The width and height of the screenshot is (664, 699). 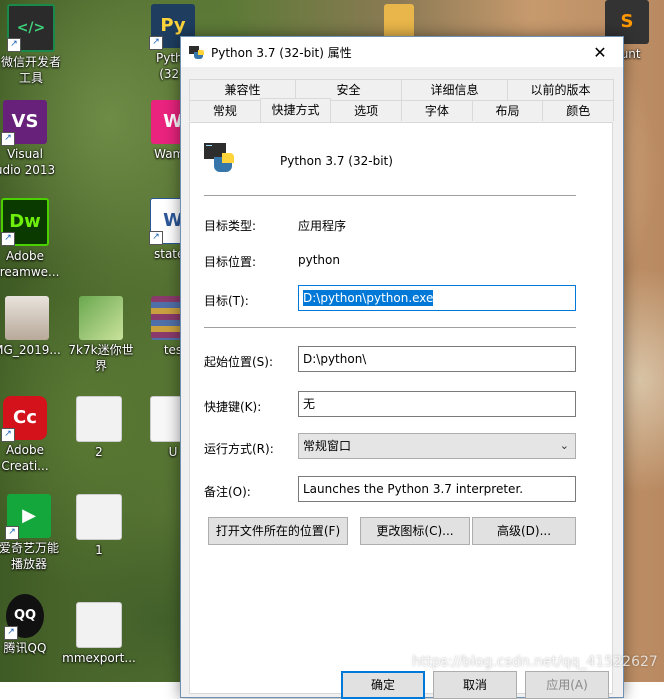 What do you see at coordinates (24, 617) in the screenshot?
I see `qq-penguin-icon: QQ ↗` at bounding box center [24, 617].